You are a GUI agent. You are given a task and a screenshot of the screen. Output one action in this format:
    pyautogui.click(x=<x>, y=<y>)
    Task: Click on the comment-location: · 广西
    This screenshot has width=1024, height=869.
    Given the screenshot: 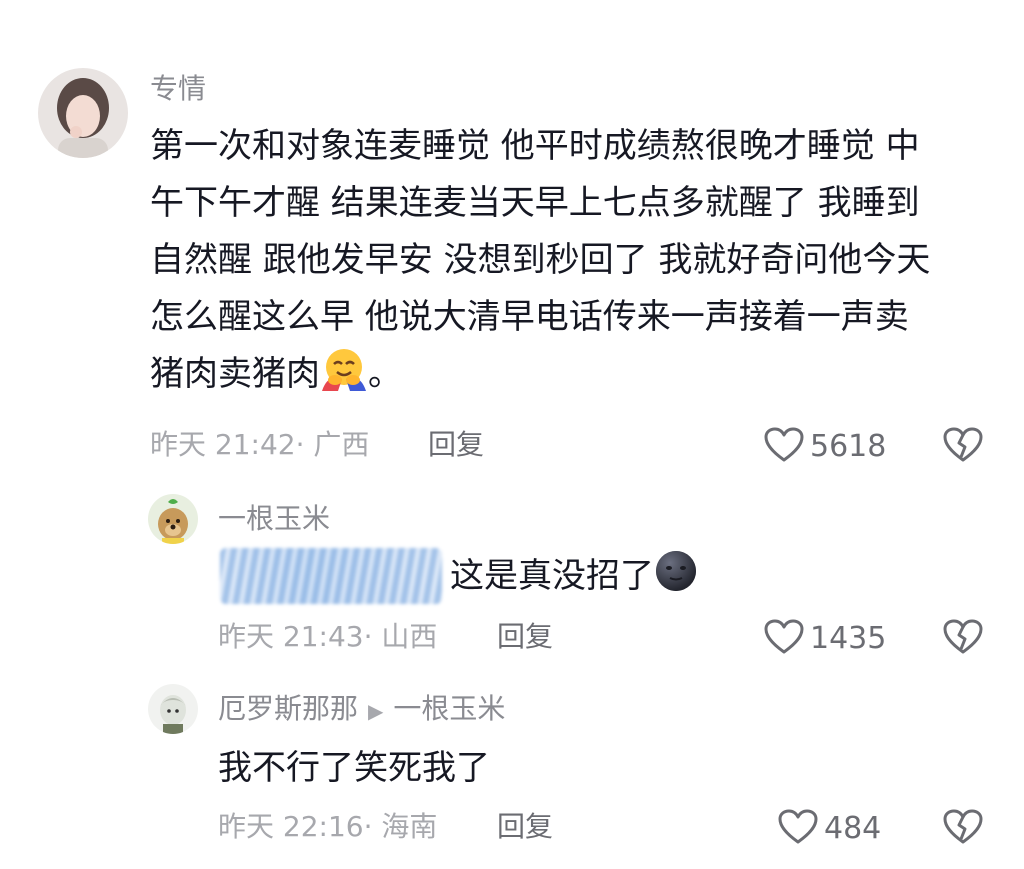 What is the action you would take?
    pyautogui.click(x=332, y=444)
    